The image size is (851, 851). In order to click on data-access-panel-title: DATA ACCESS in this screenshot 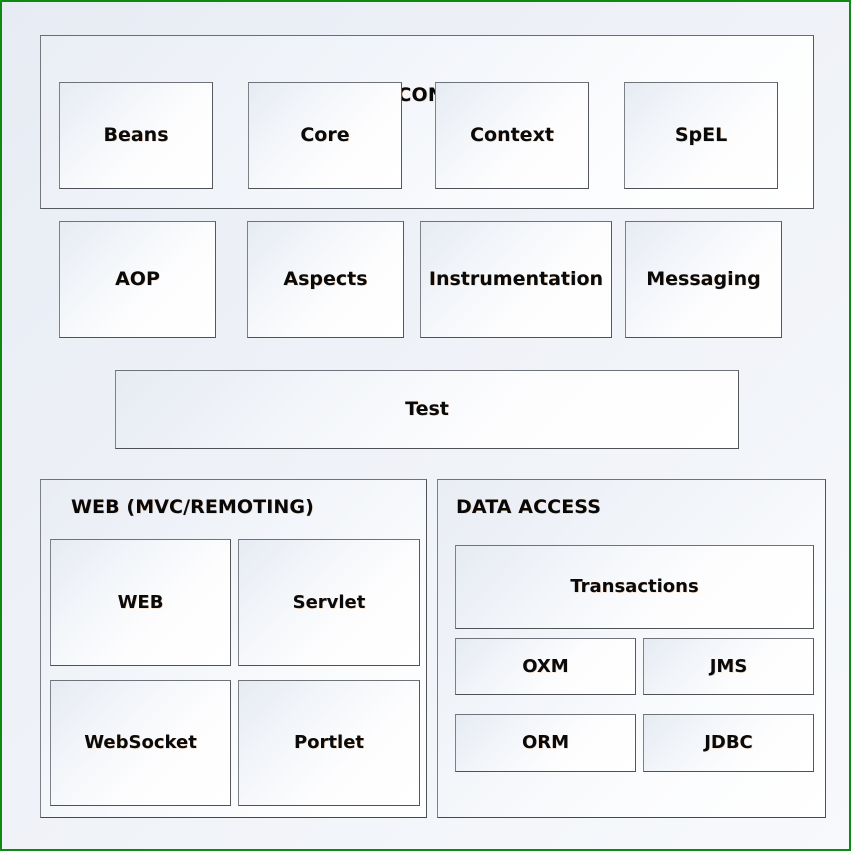, I will do `click(528, 507)`.